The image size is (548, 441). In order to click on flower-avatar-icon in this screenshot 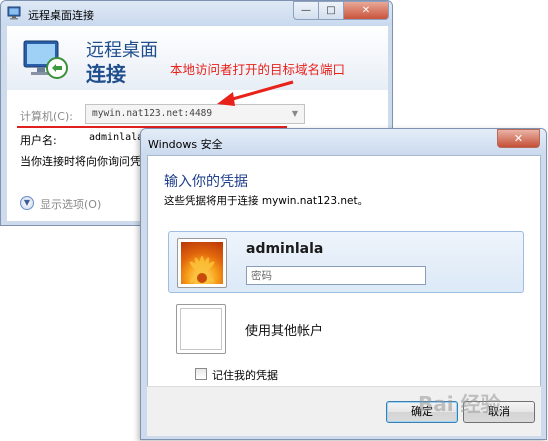, I will do `click(202, 263)`.